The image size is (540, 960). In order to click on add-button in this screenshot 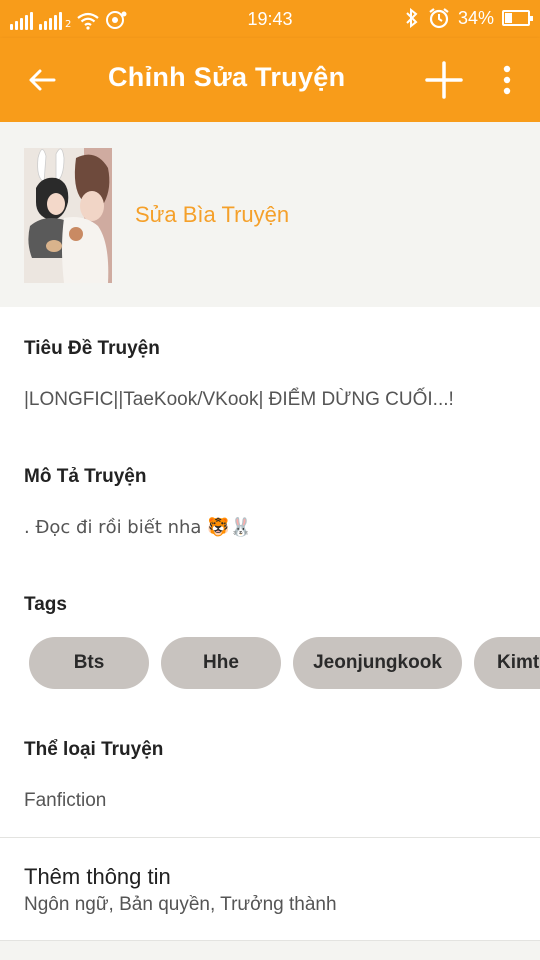, I will do `click(444, 80)`.